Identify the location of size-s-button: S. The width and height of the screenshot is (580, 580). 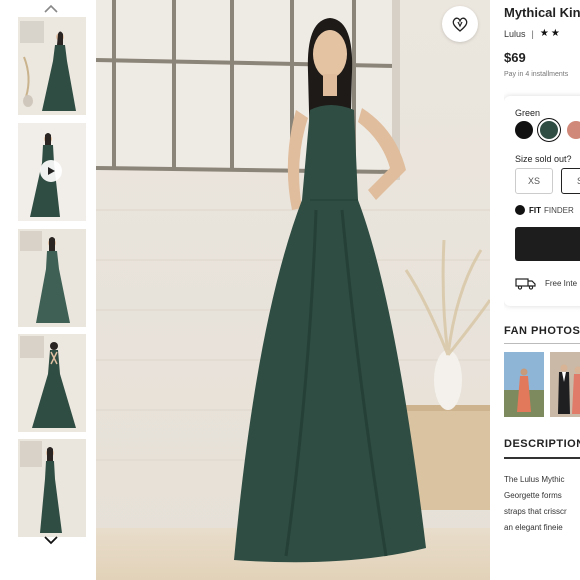
(570, 181).